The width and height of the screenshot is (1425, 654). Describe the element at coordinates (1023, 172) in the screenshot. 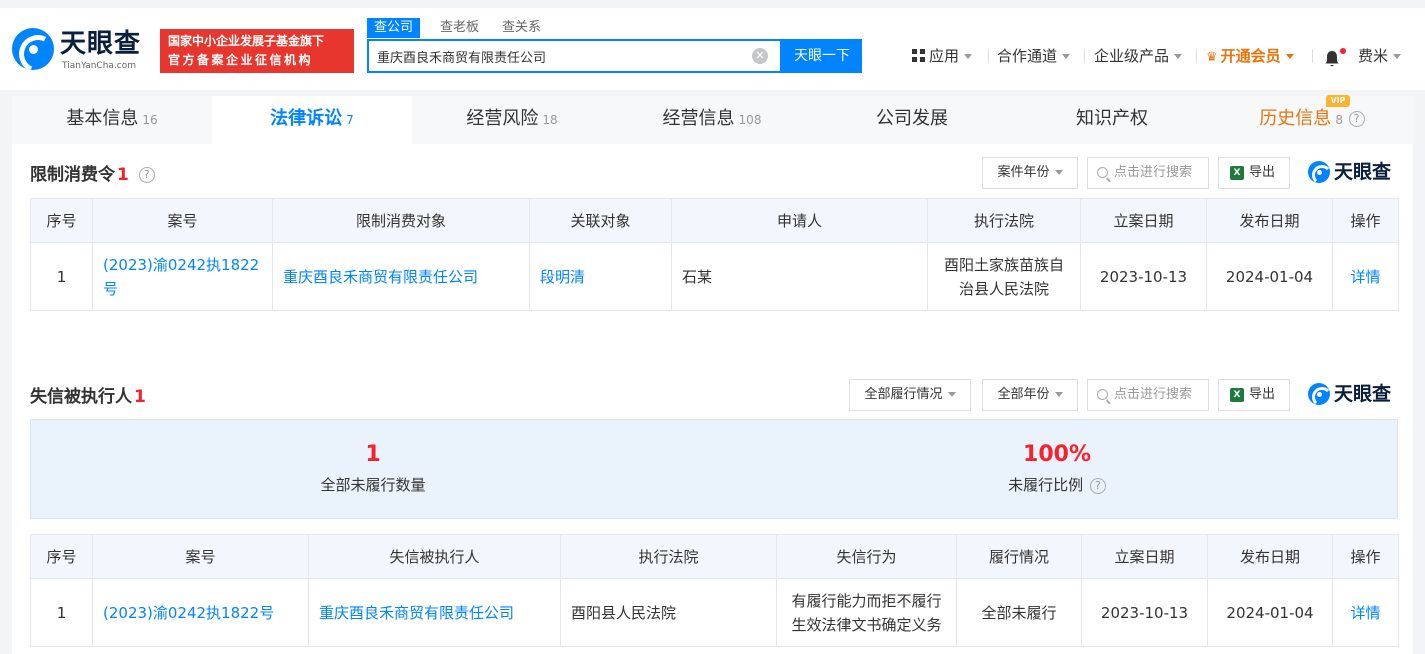

I see `case-year-label: 案件年份` at that location.